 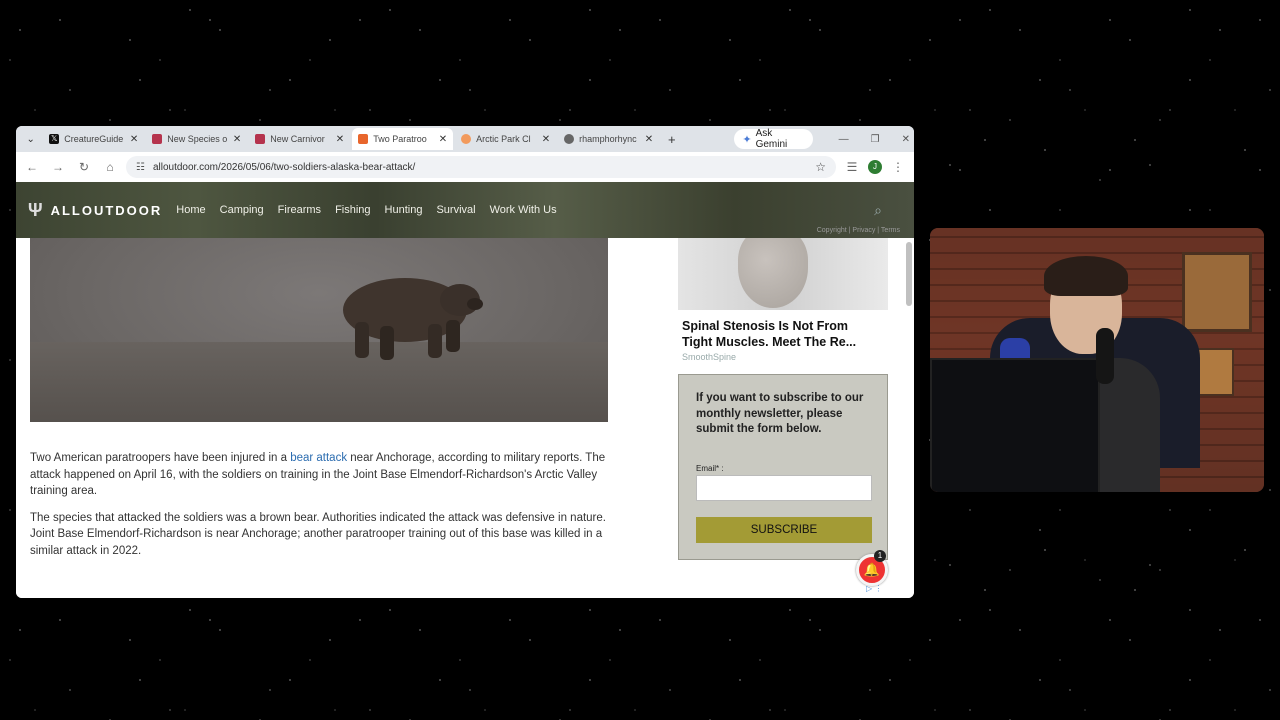 What do you see at coordinates (352, 210) in the screenshot?
I see `nav-fishing: Fishing` at bounding box center [352, 210].